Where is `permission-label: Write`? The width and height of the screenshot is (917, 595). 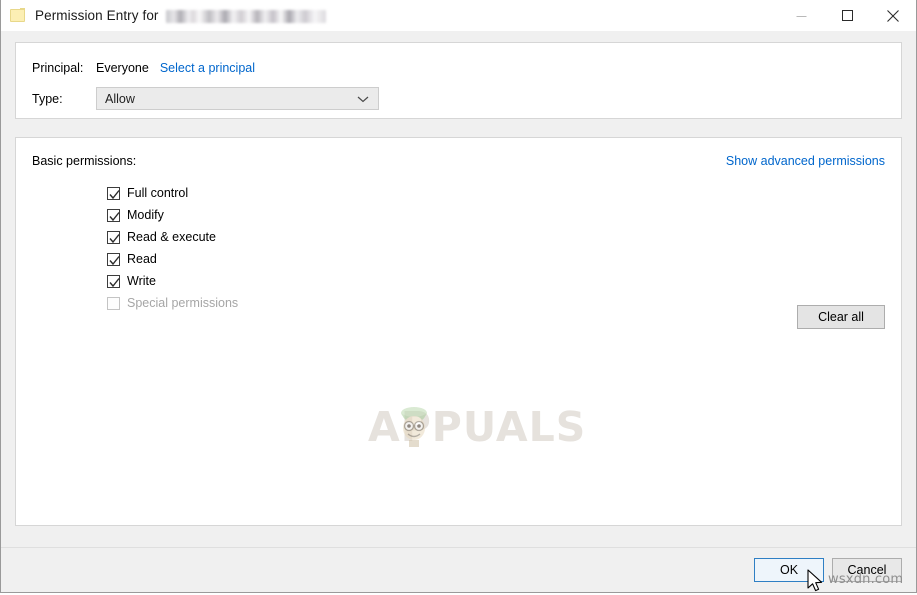 permission-label: Write is located at coordinates (141, 281).